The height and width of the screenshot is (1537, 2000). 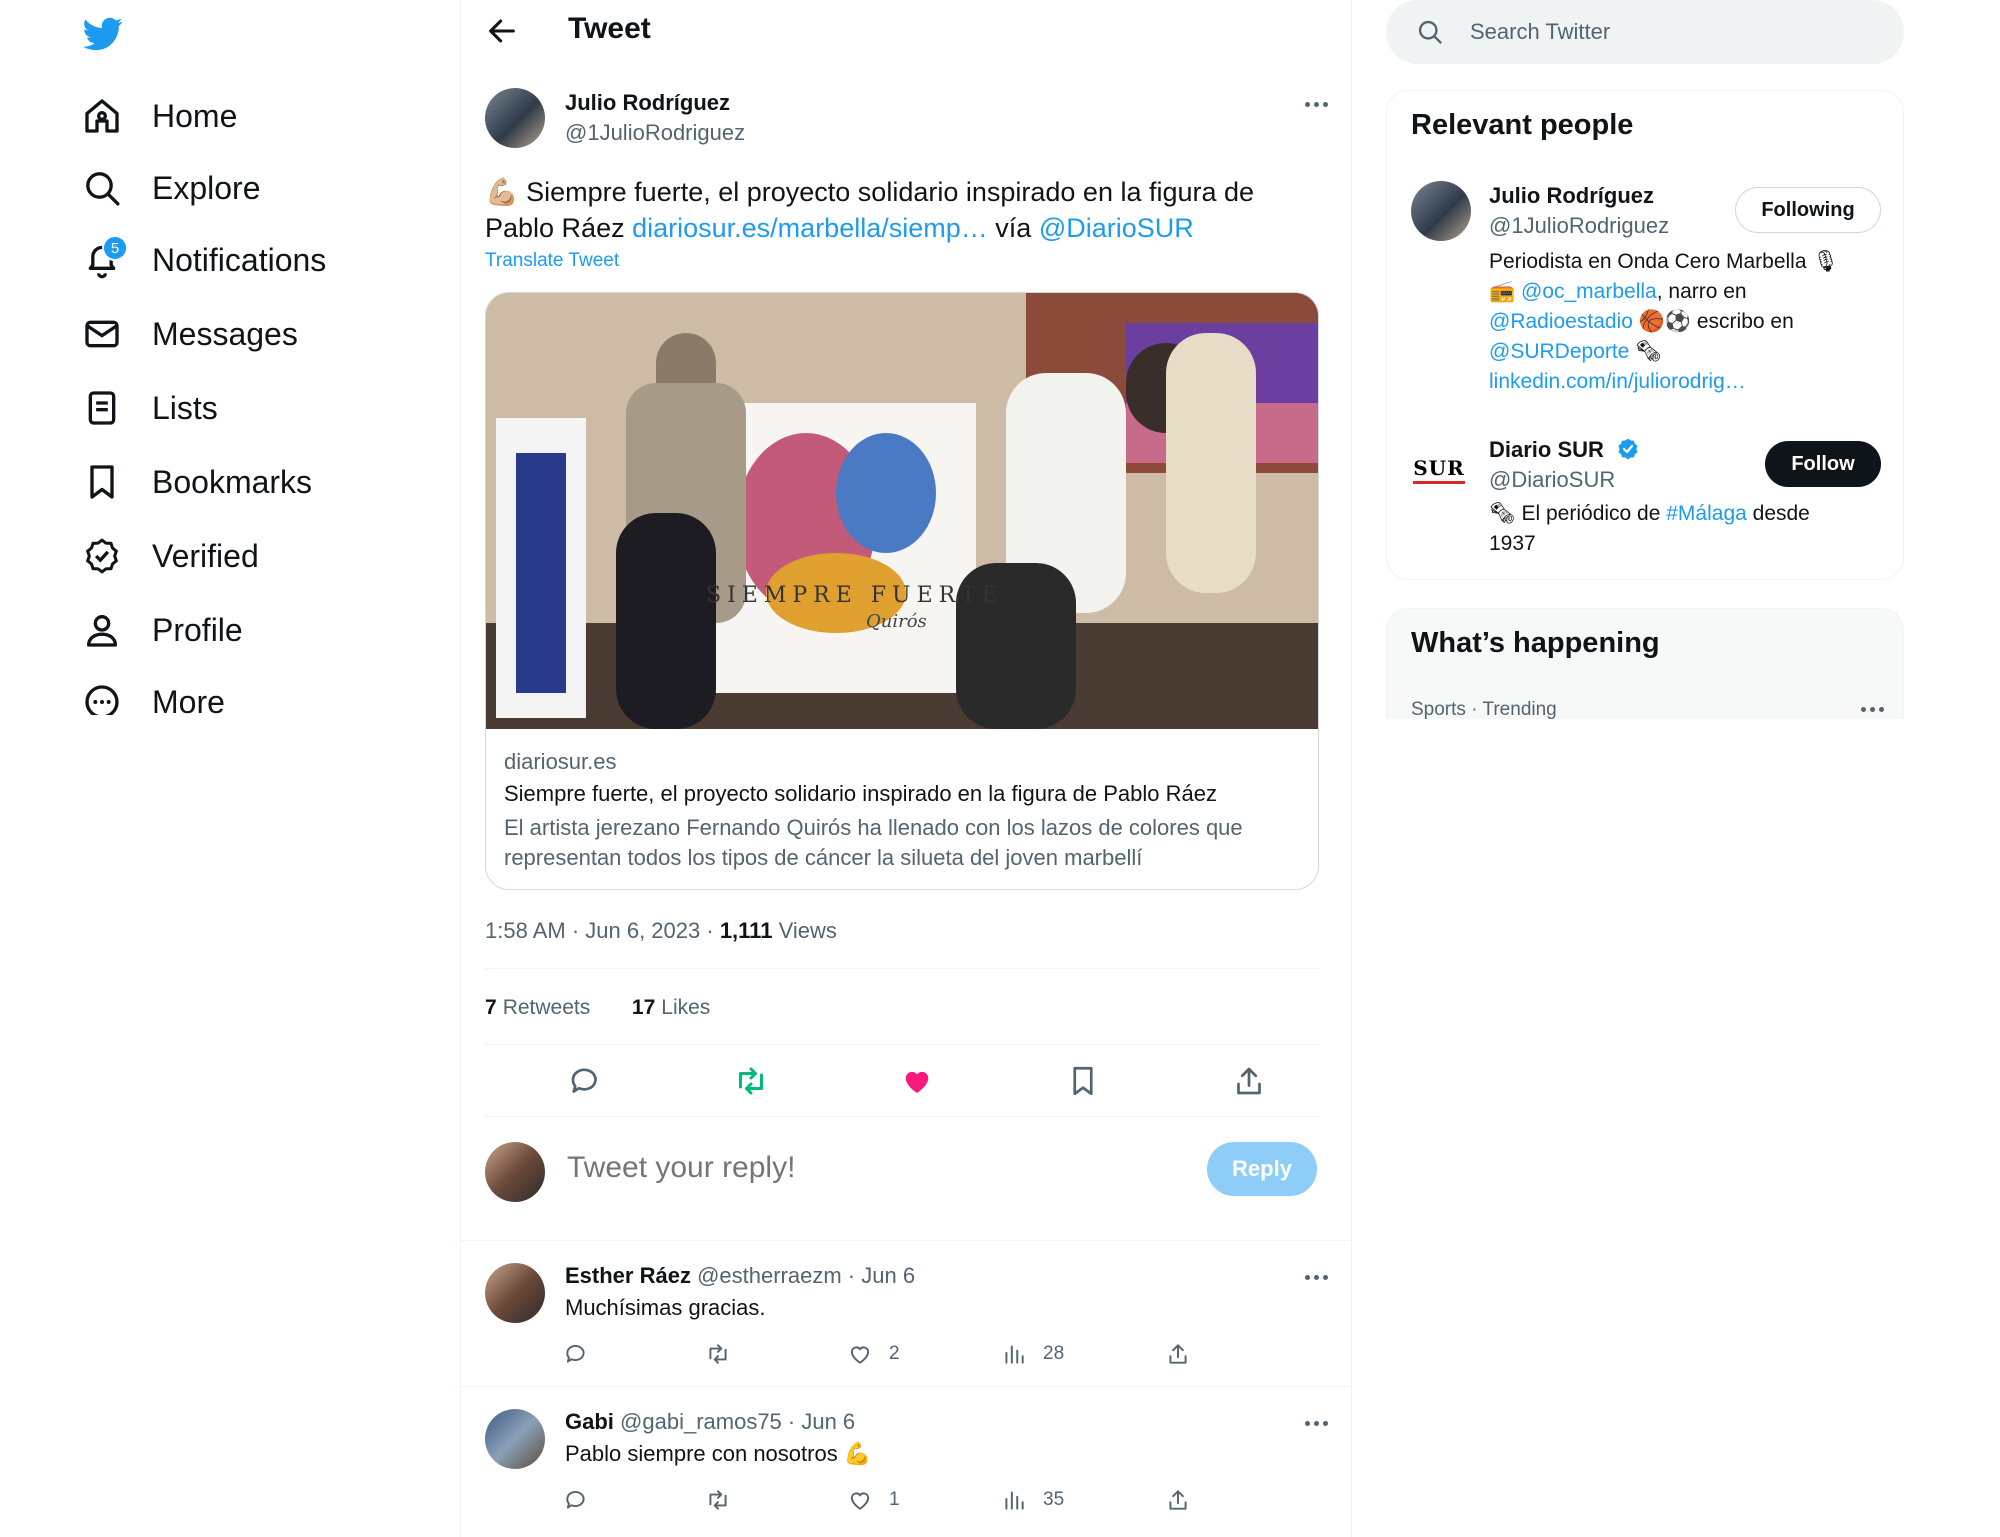 What do you see at coordinates (1579, 226) in the screenshot?
I see `person-handle: @1JulioRodriguez` at bounding box center [1579, 226].